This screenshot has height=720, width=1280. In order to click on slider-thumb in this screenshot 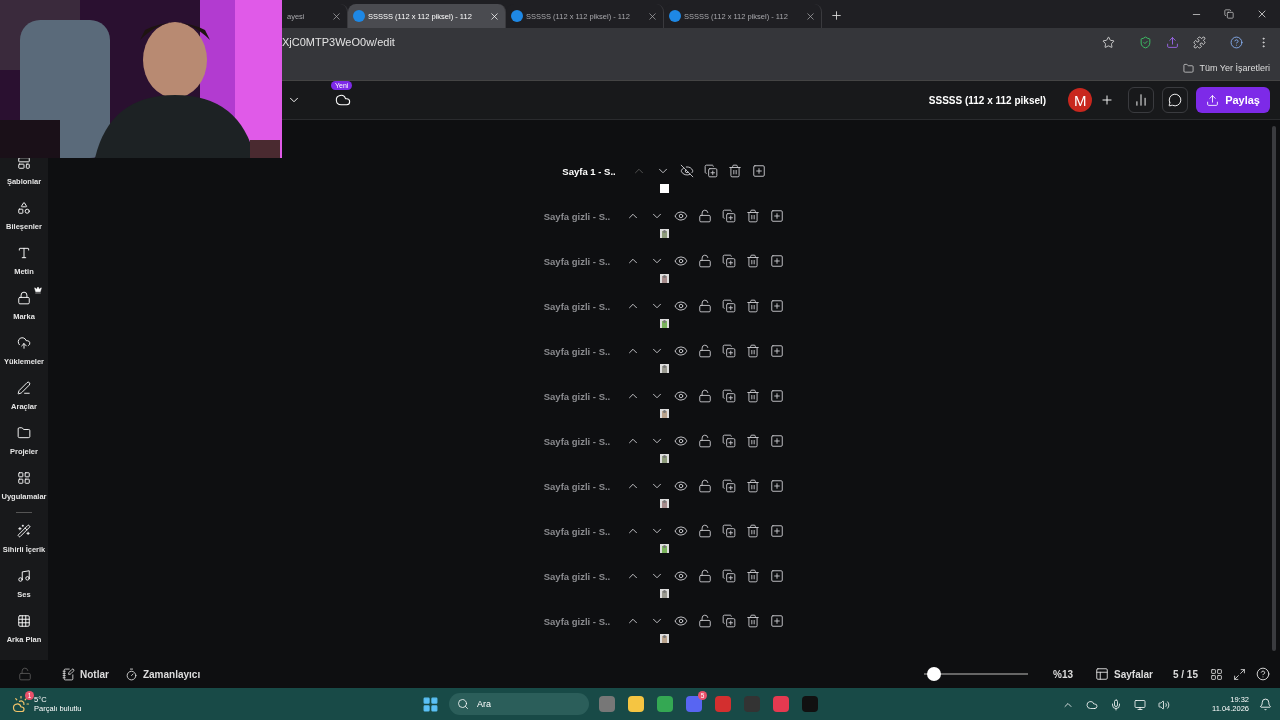, I will do `click(934, 674)`.